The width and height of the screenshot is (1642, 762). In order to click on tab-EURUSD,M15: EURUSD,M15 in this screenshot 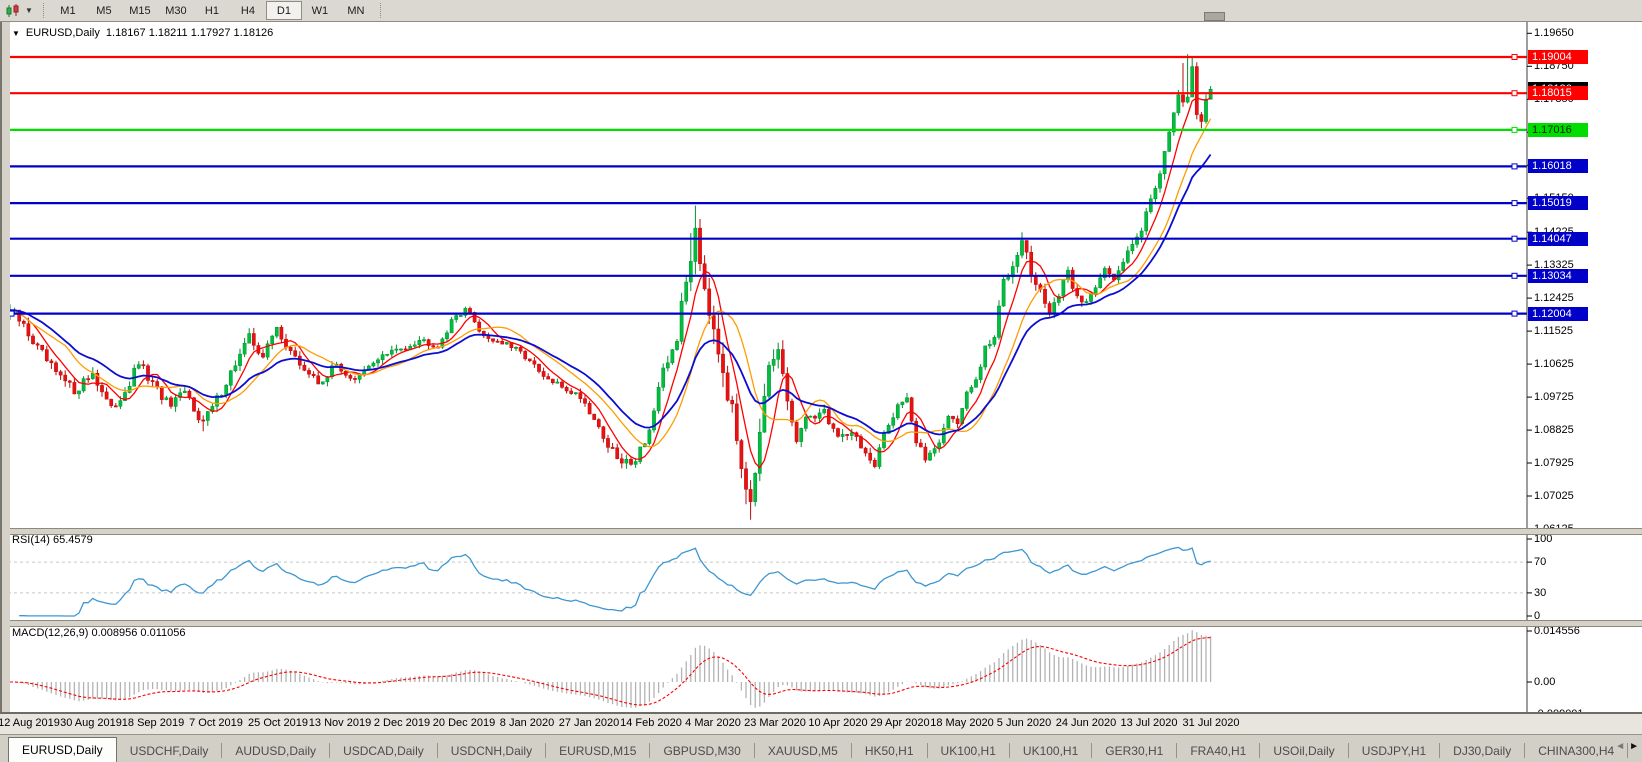, I will do `click(597, 750)`.